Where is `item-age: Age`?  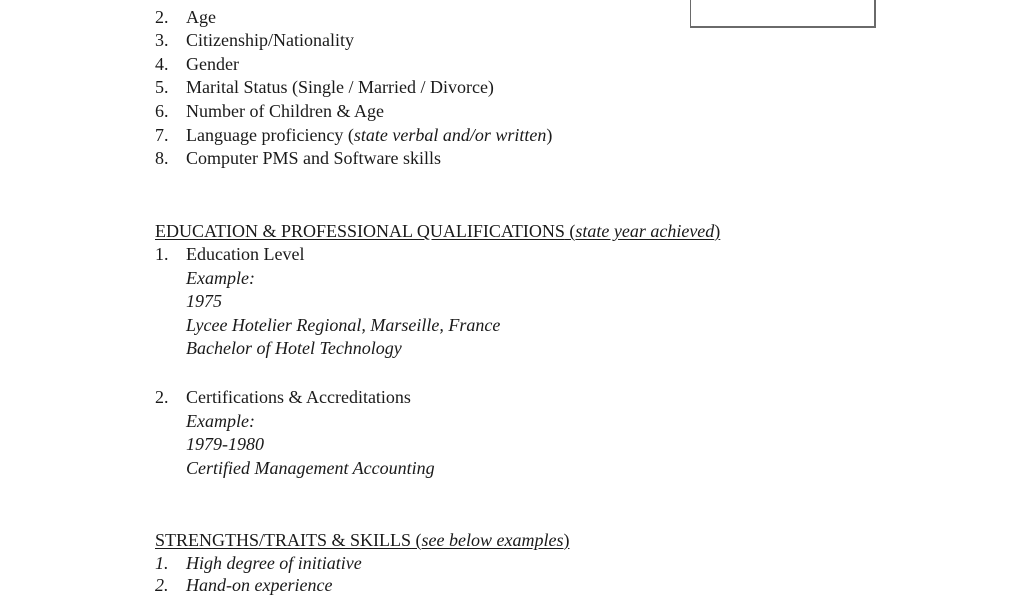 item-age: Age is located at coordinates (201, 16).